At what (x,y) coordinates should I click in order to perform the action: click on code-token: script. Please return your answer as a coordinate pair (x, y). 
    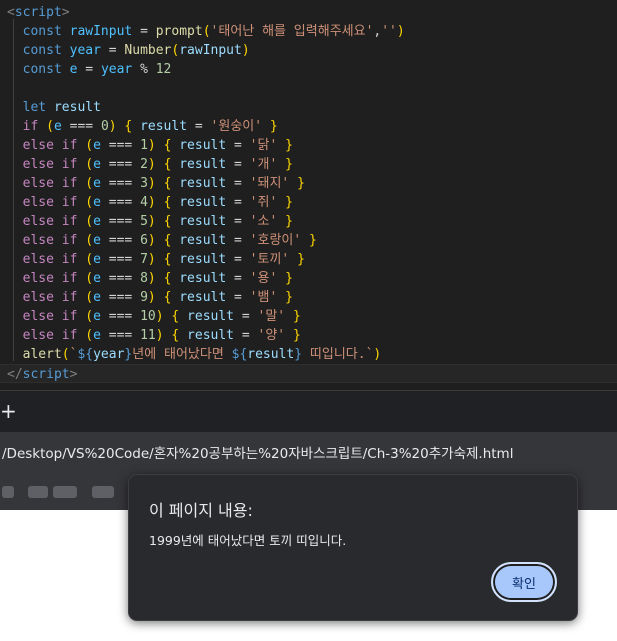
    Looking at the image, I should click on (46, 374).